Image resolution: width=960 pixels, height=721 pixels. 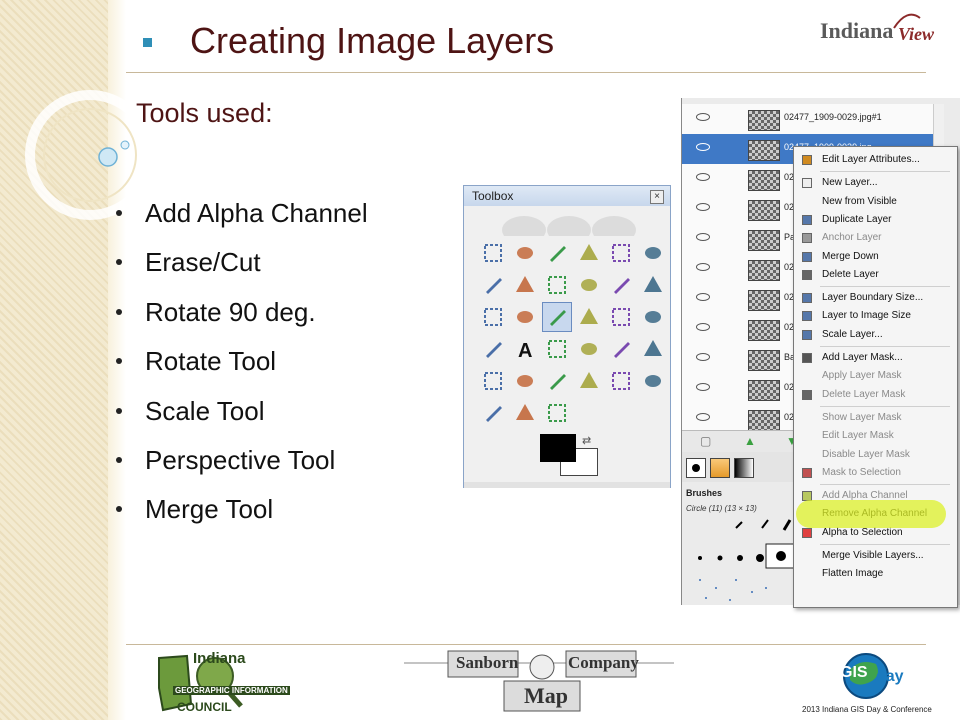 What do you see at coordinates (525, 349) in the screenshot?
I see `text-tool-icon: A` at bounding box center [525, 349].